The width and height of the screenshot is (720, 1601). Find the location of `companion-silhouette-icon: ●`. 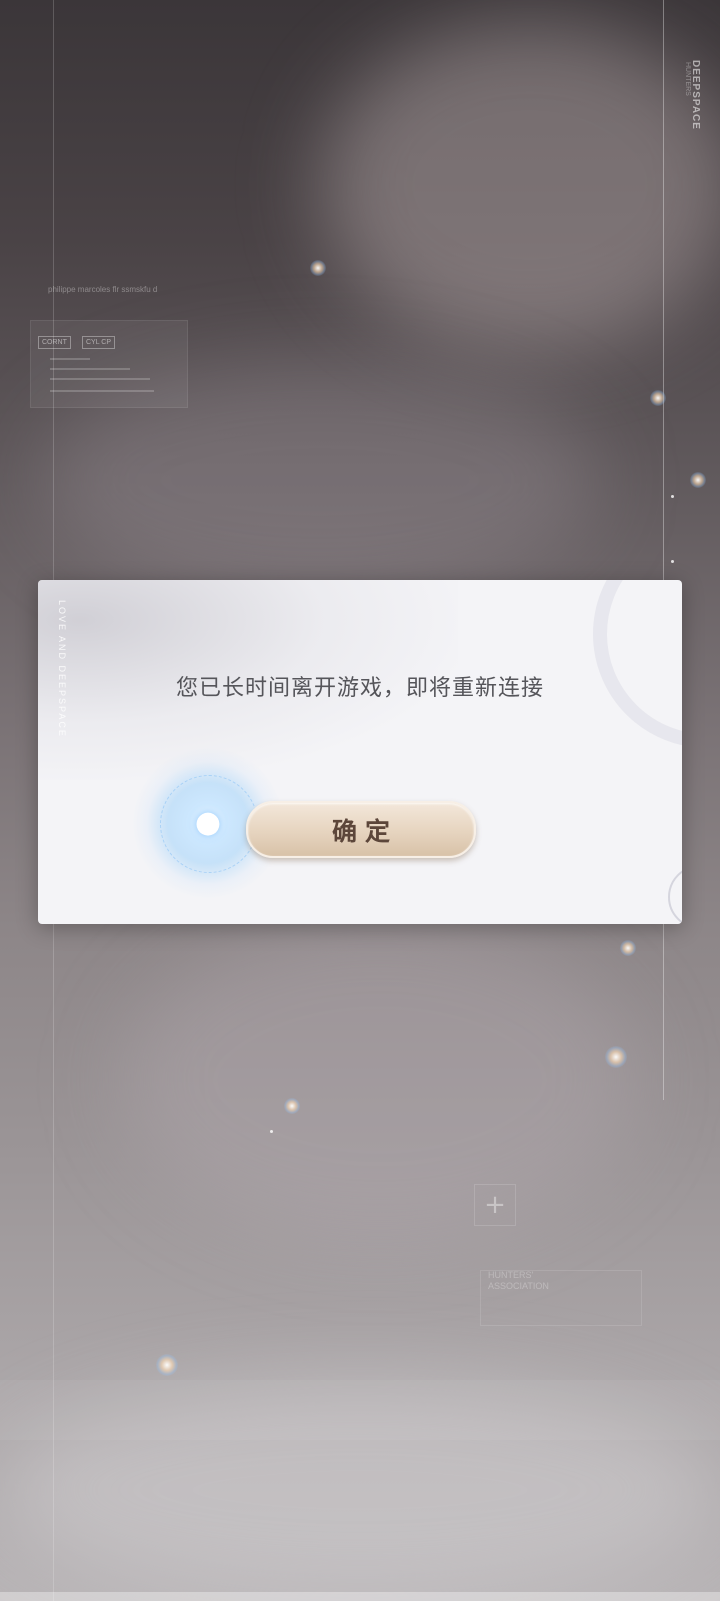

companion-silhouette-icon: ● is located at coordinates (208, 822).